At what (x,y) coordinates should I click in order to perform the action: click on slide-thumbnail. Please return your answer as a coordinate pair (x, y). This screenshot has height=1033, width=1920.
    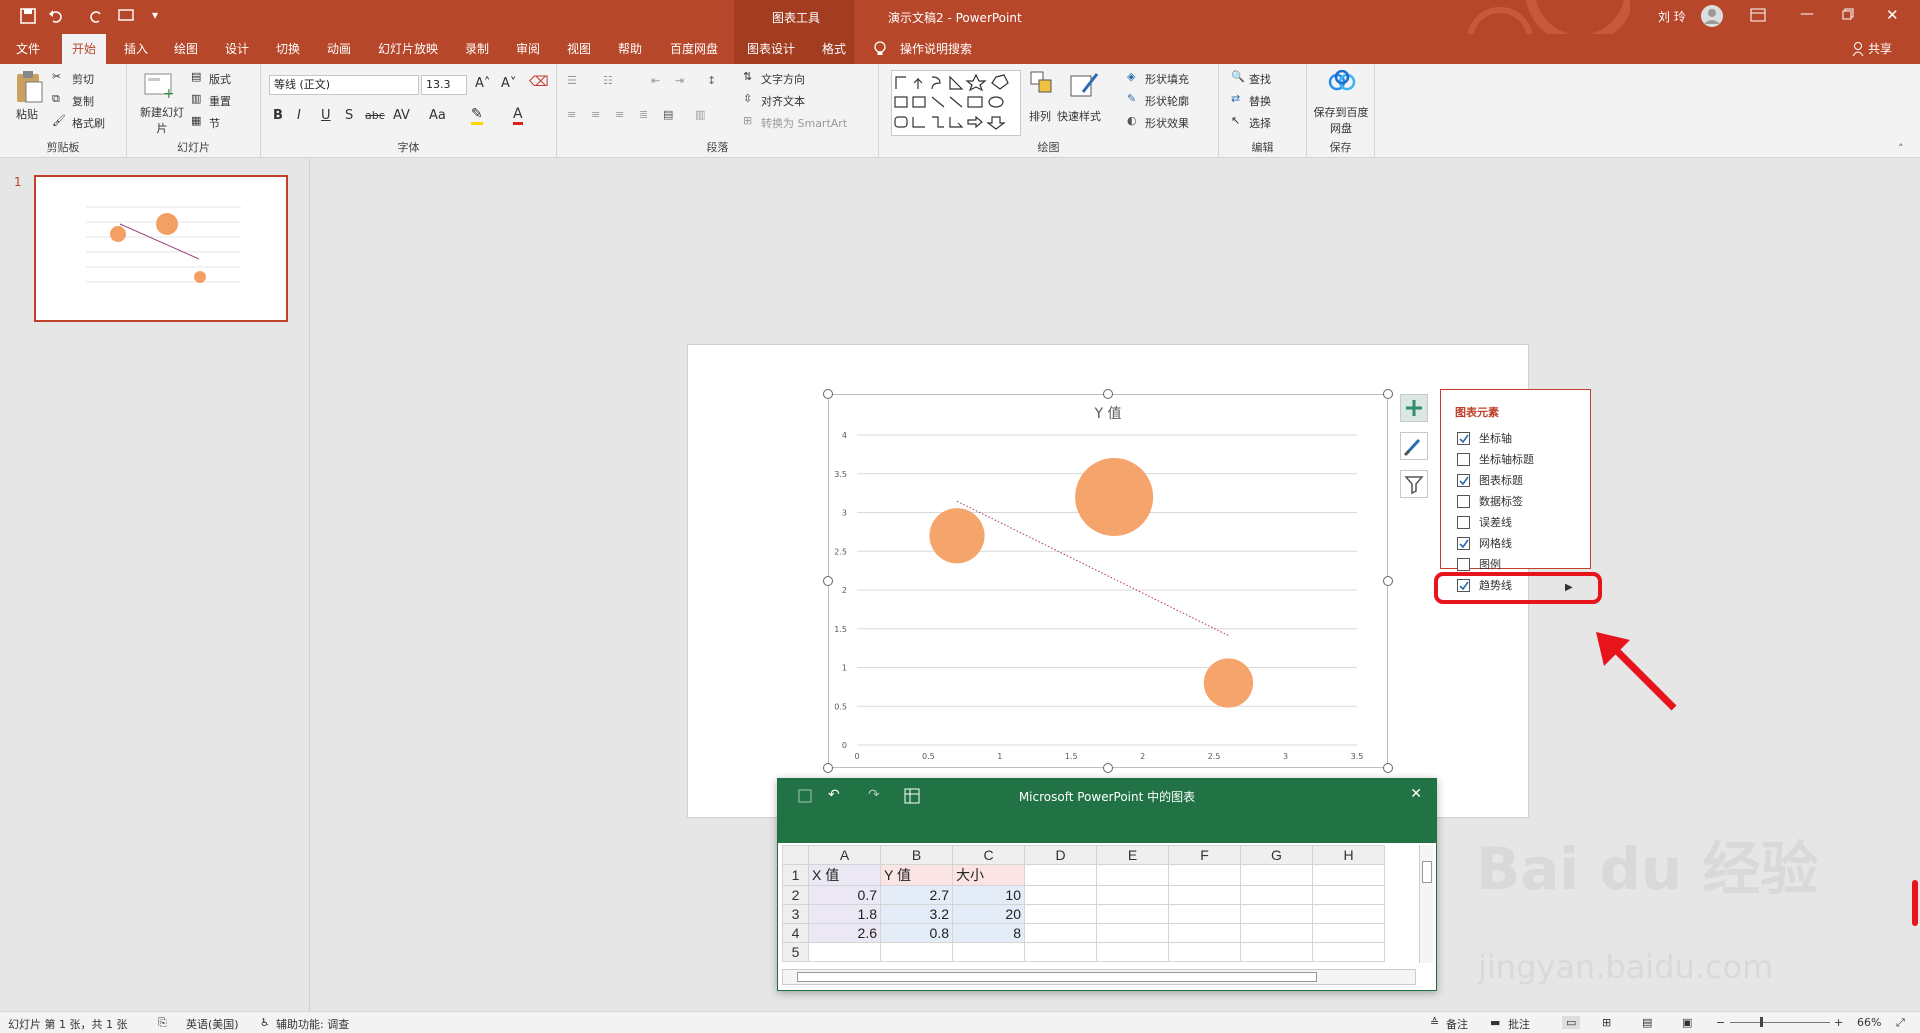
    Looking at the image, I should click on (161, 248).